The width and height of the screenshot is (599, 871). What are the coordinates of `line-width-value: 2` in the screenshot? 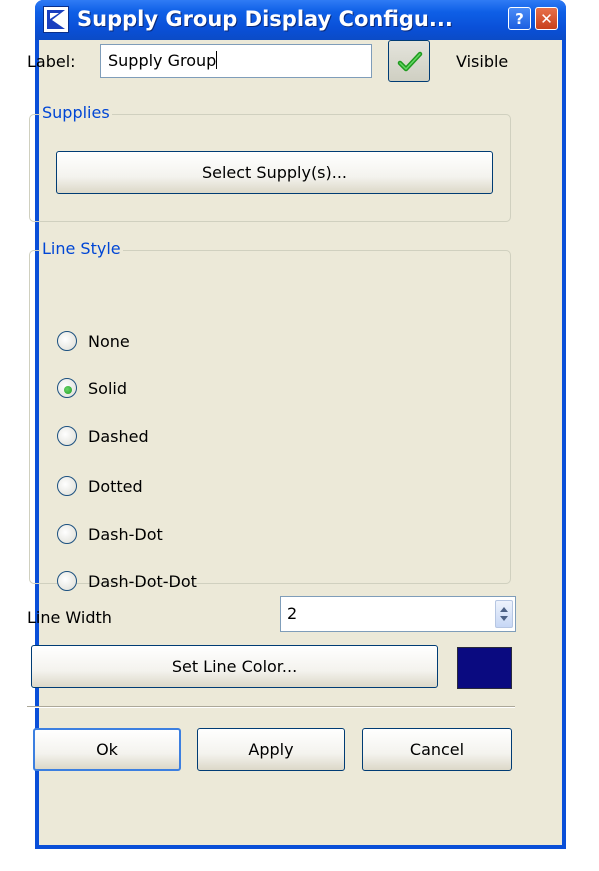 It's located at (292, 613).